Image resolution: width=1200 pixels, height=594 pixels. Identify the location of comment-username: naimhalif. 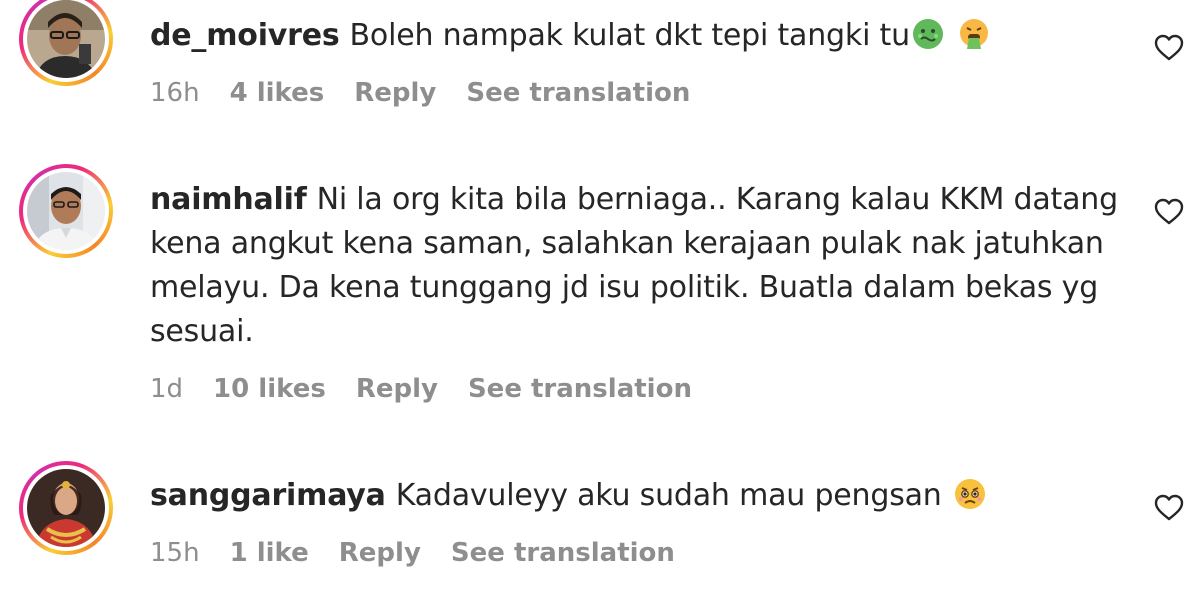
(228, 199).